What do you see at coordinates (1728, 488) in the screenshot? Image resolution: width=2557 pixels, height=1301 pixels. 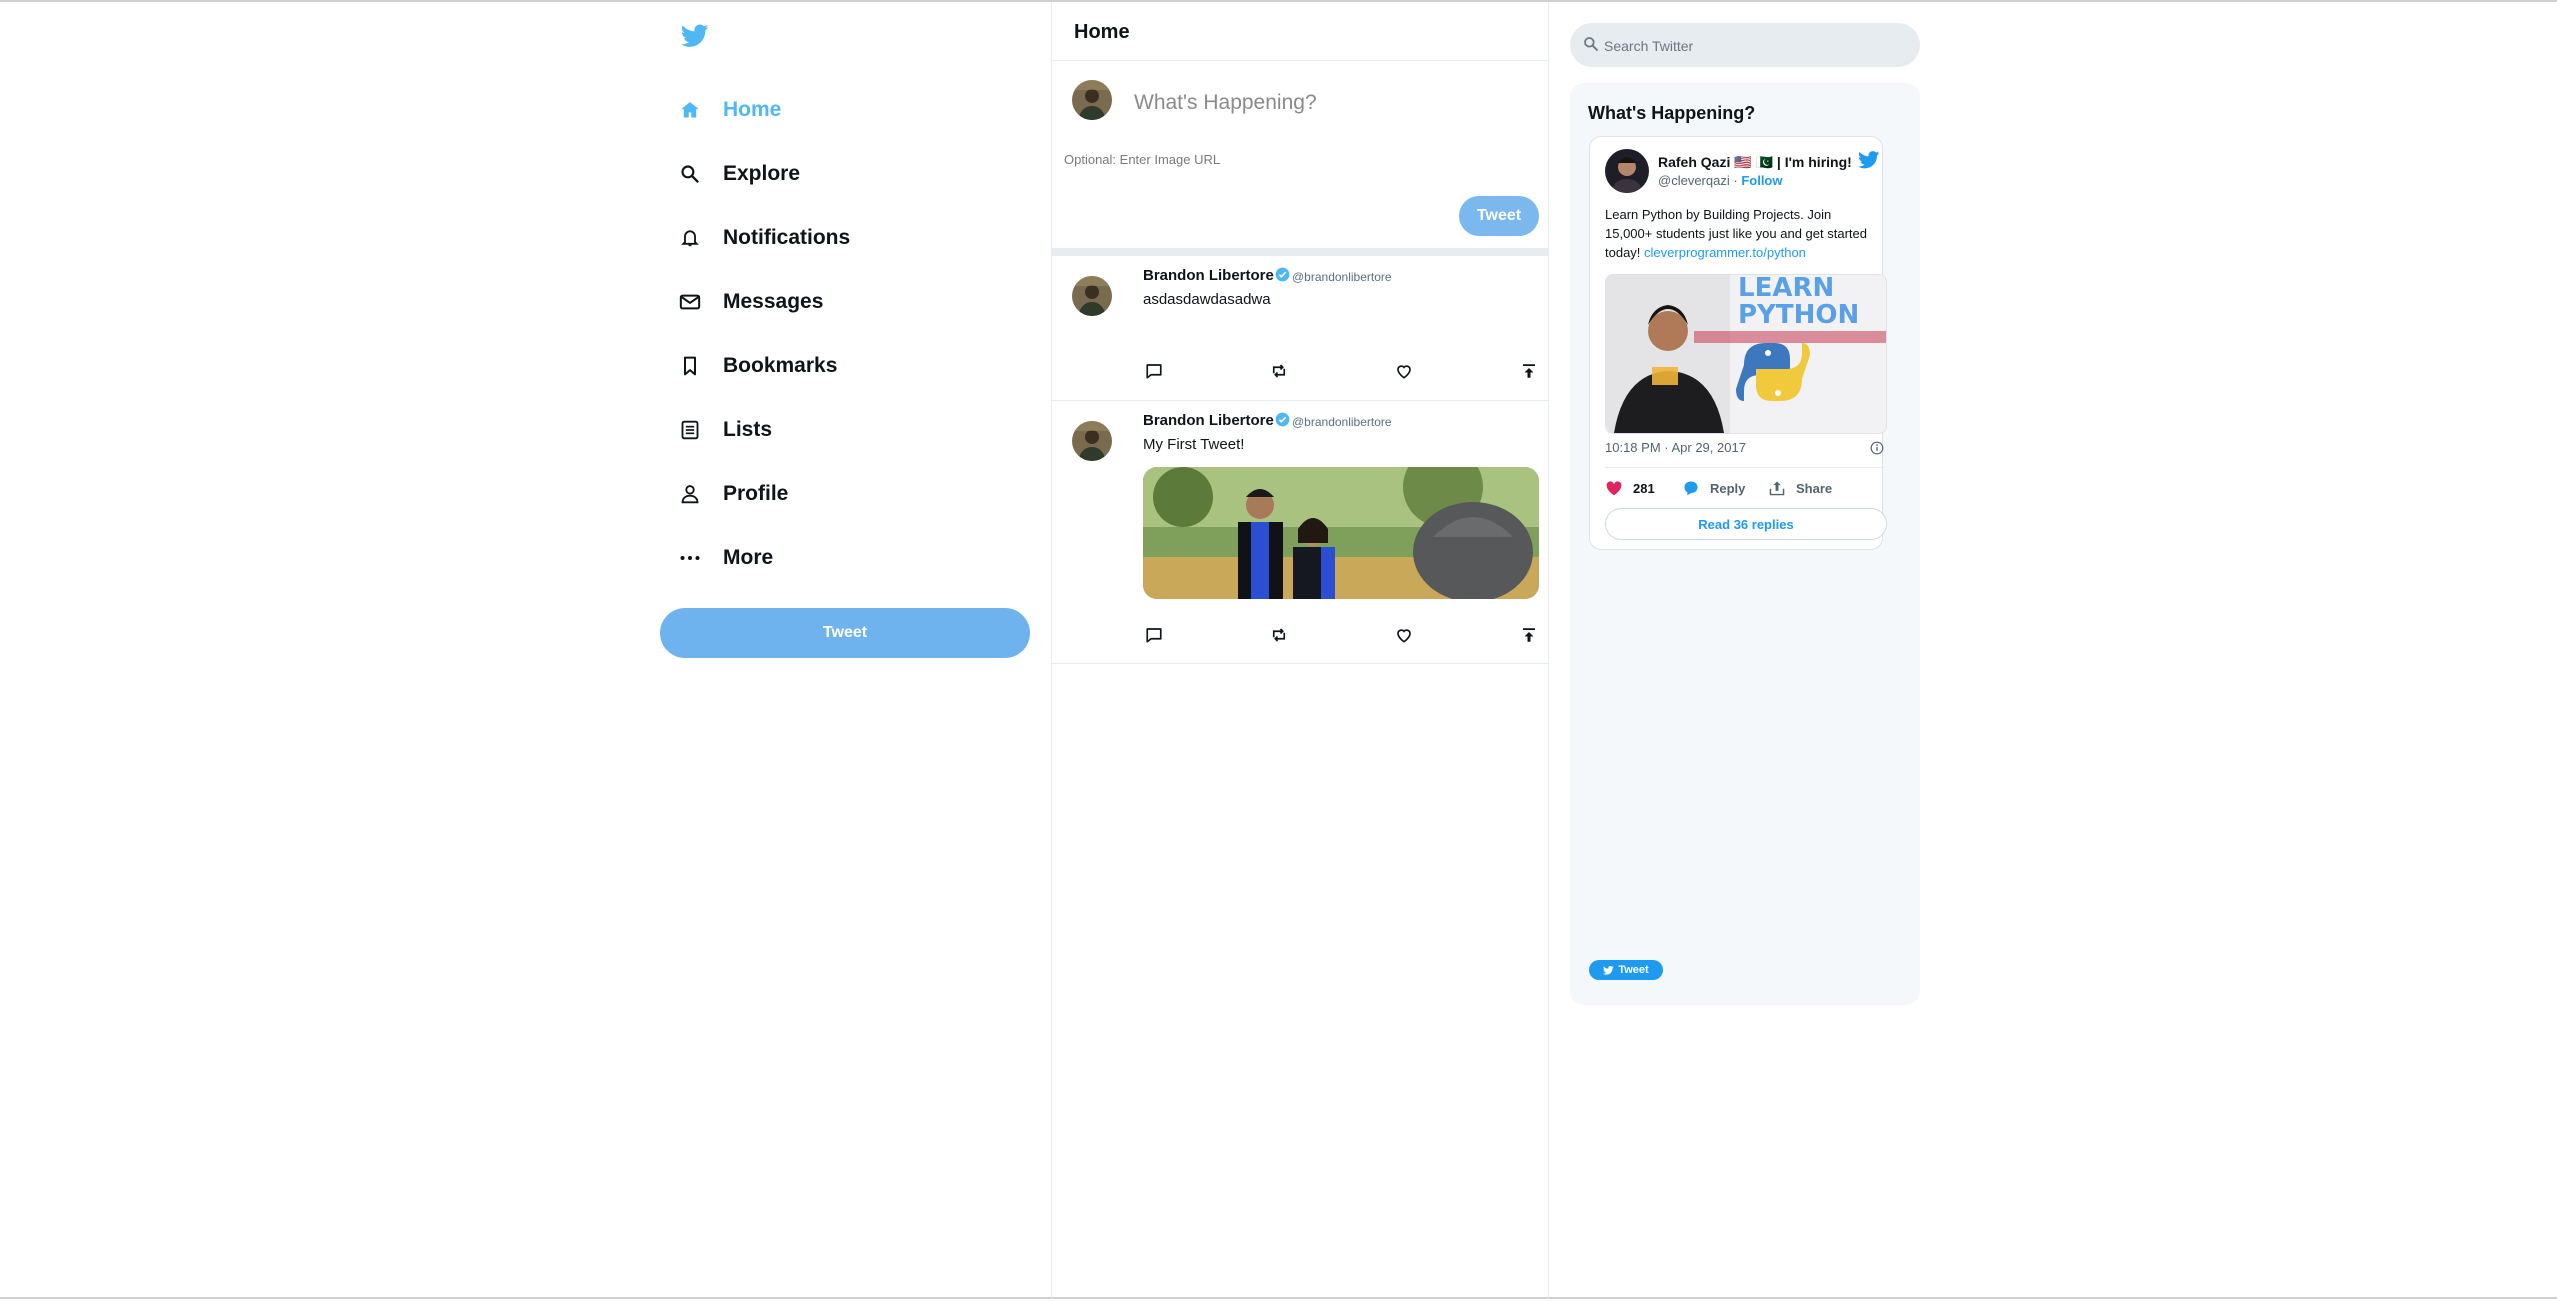 I see `reply-label: Reply` at bounding box center [1728, 488].